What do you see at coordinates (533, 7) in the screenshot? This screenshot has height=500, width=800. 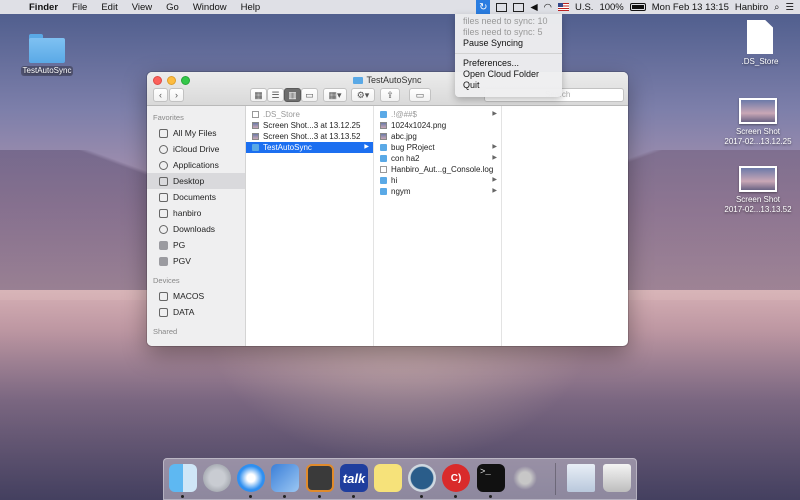 I see `volume-icon: ◀` at bounding box center [533, 7].